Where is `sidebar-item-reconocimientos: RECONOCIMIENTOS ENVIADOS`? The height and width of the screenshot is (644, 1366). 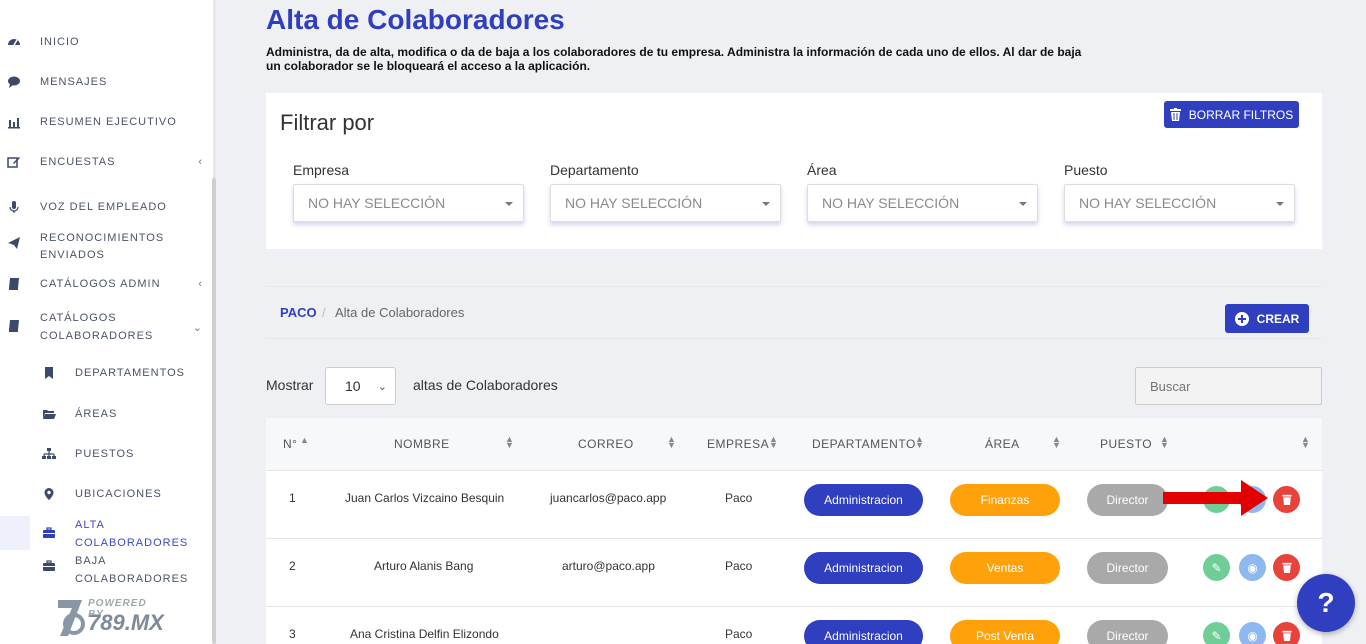
sidebar-item-reconocimientos: RECONOCIMIENTOS ENVIADOS is located at coordinates (106, 246).